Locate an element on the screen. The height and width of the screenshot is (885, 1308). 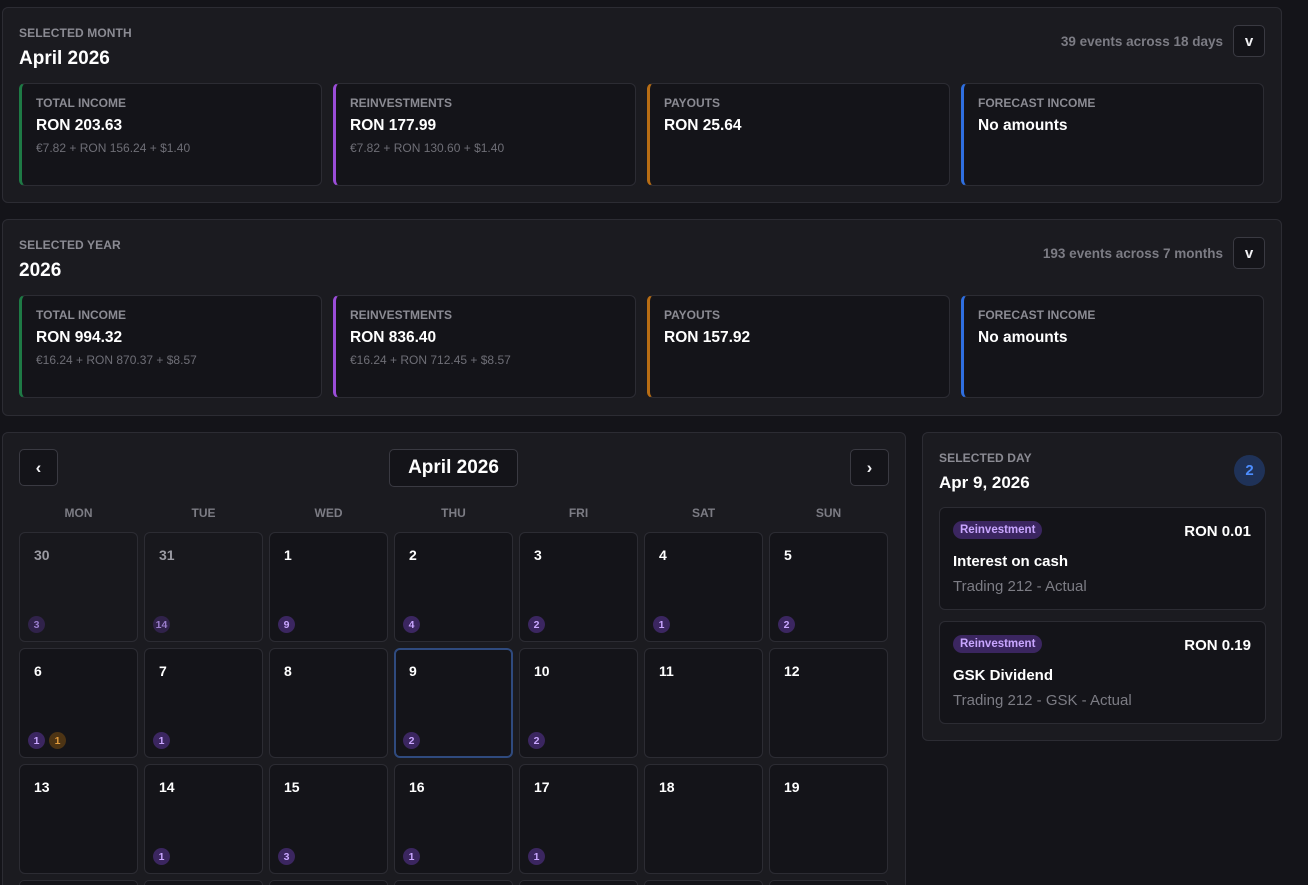
card-value: RON 177.99 is located at coordinates (393, 125).